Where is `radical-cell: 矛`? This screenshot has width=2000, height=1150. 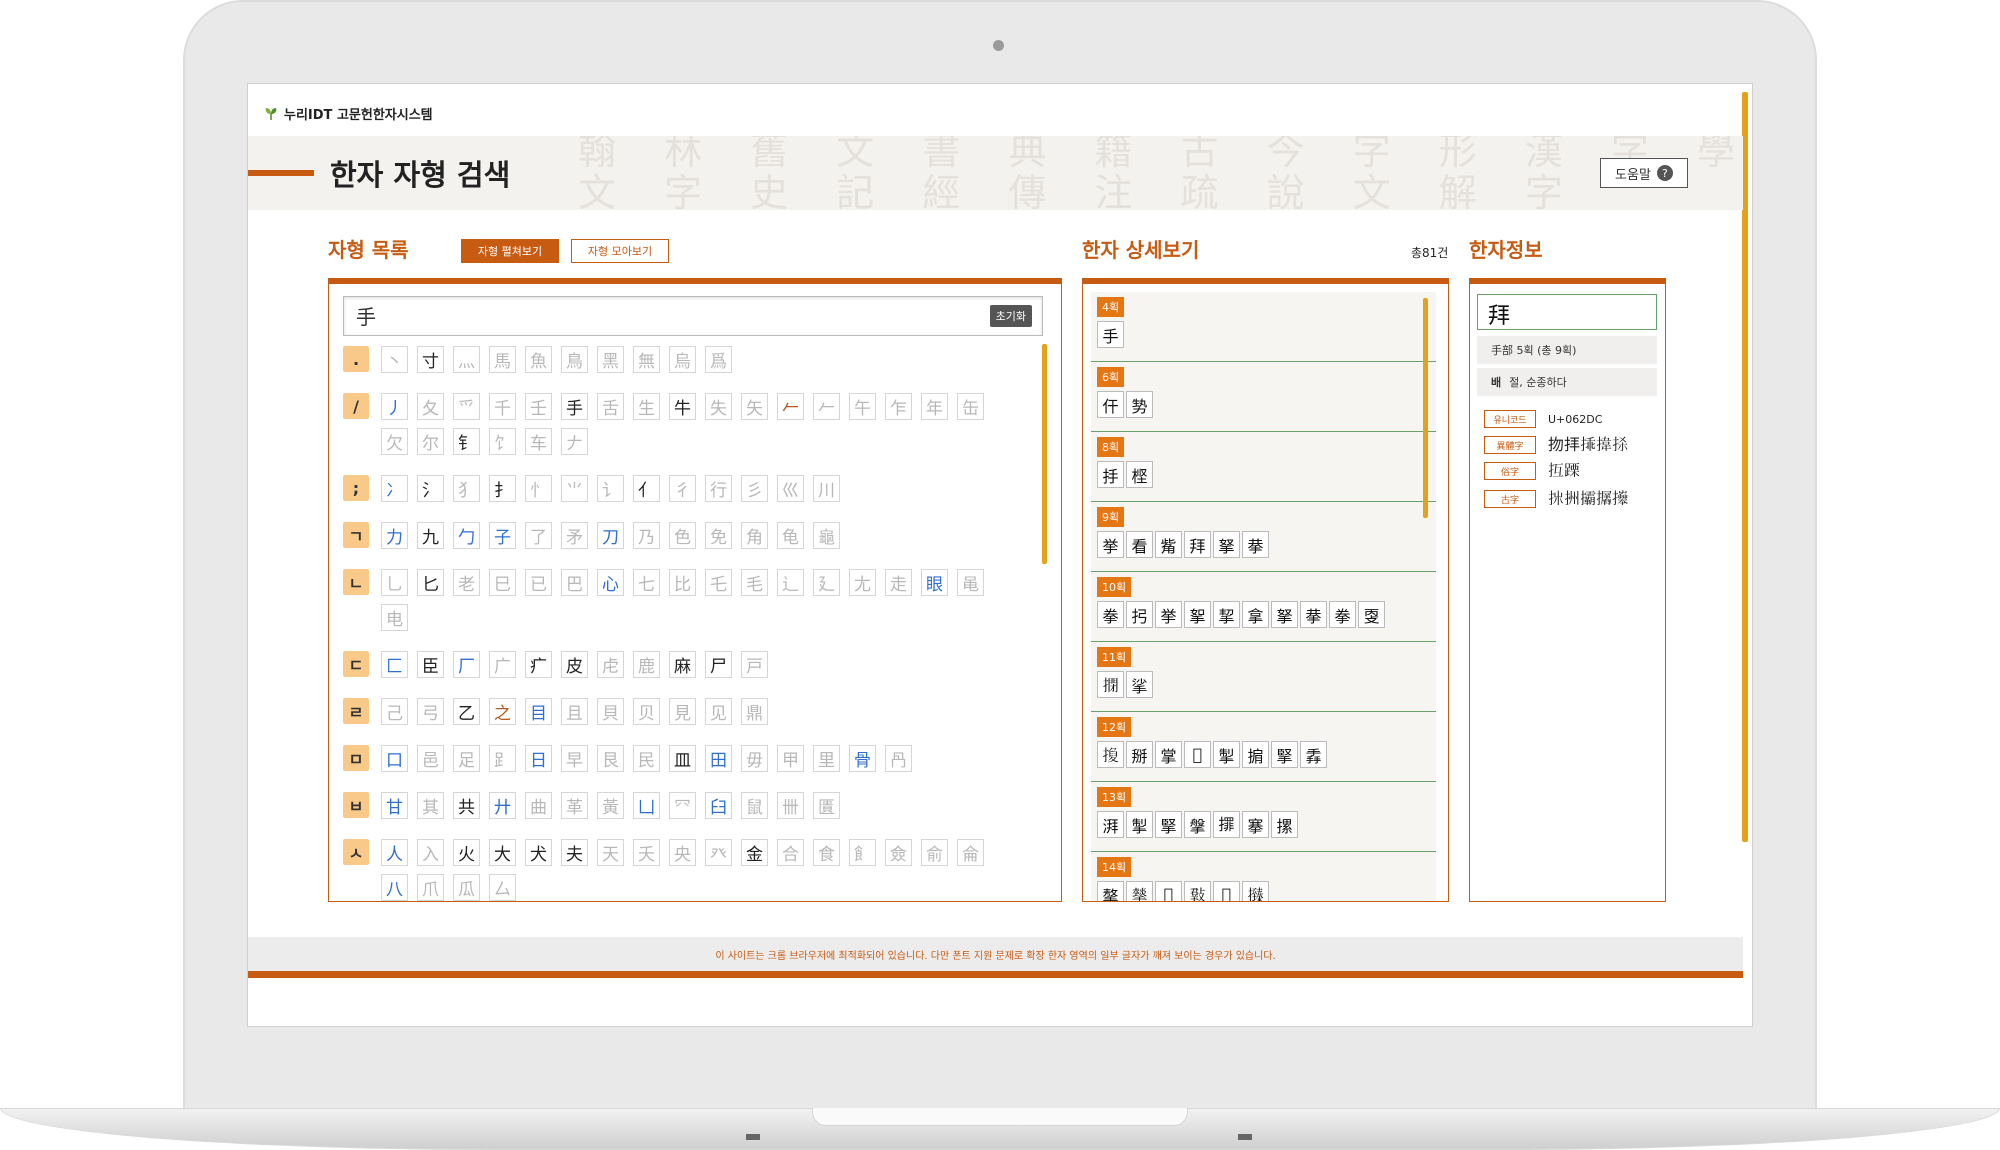 radical-cell: 矛 is located at coordinates (574, 535).